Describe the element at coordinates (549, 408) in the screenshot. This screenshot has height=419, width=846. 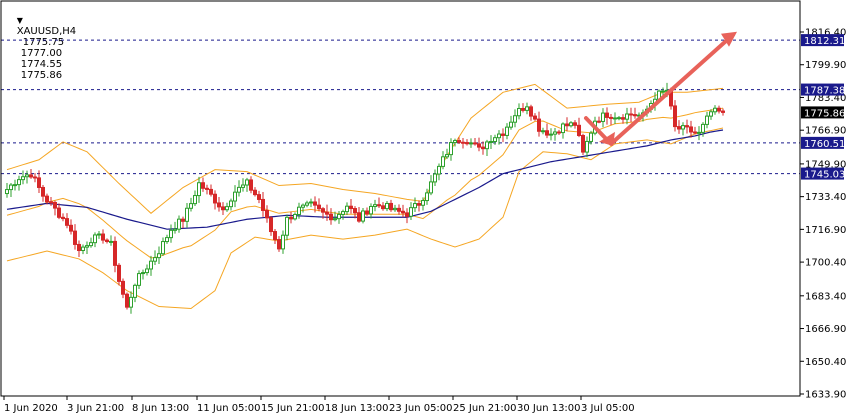
I see `x-tick-label: 30 Jun 13:00` at that location.